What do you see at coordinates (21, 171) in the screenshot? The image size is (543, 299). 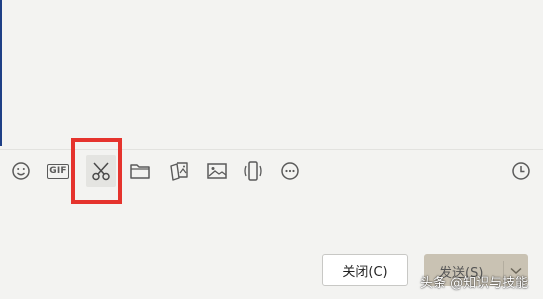 I see `emoji-icon` at bounding box center [21, 171].